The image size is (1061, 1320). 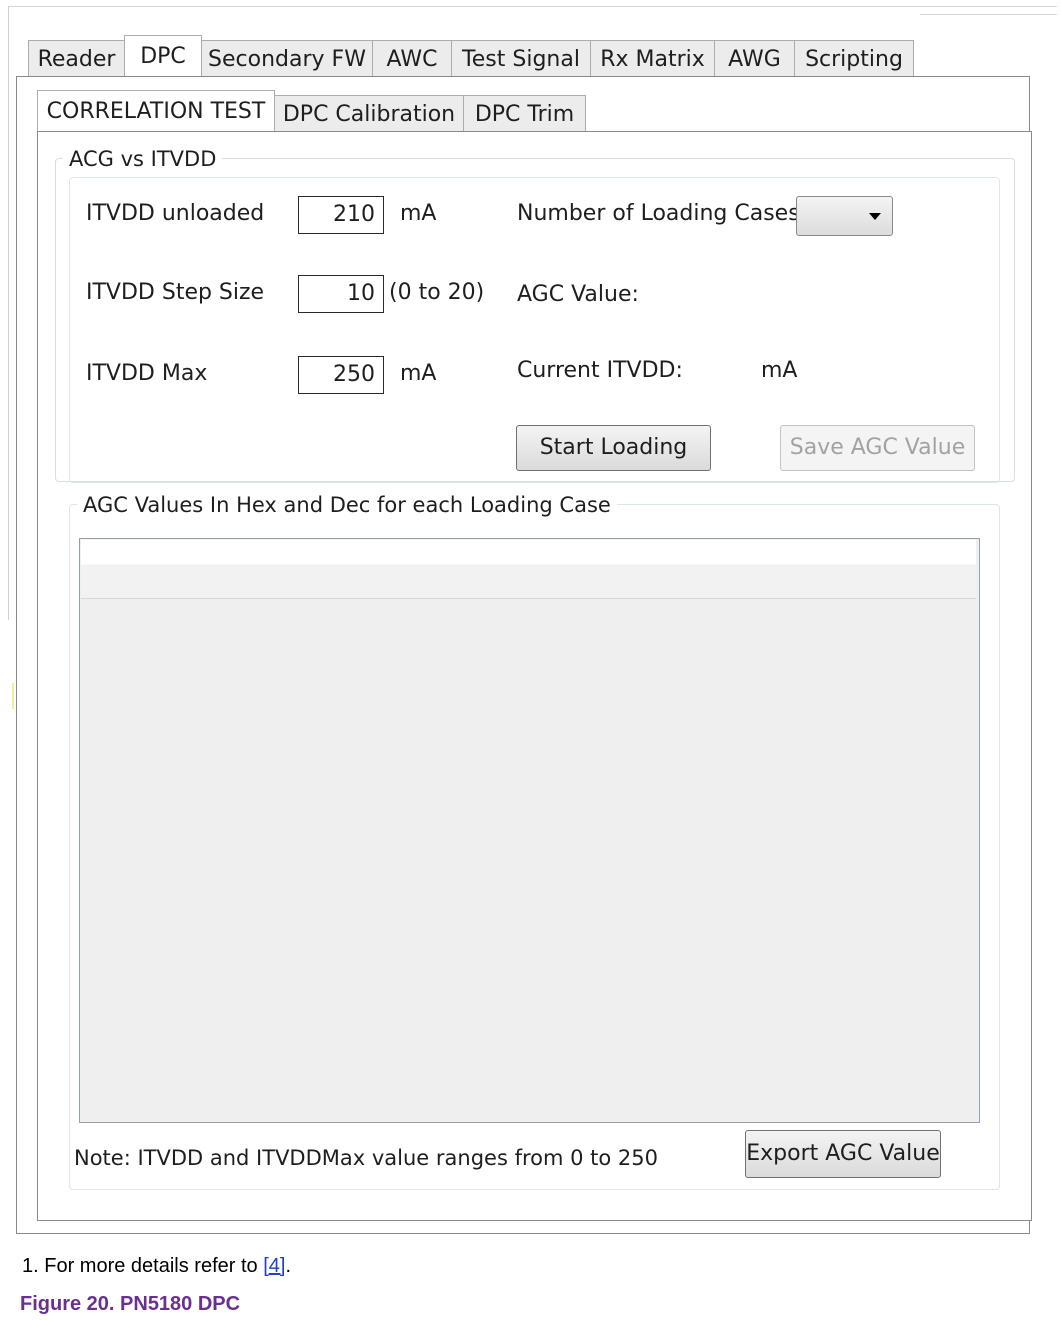 I want to click on itvdd-max-label: ITVDD Max, so click(x=147, y=373).